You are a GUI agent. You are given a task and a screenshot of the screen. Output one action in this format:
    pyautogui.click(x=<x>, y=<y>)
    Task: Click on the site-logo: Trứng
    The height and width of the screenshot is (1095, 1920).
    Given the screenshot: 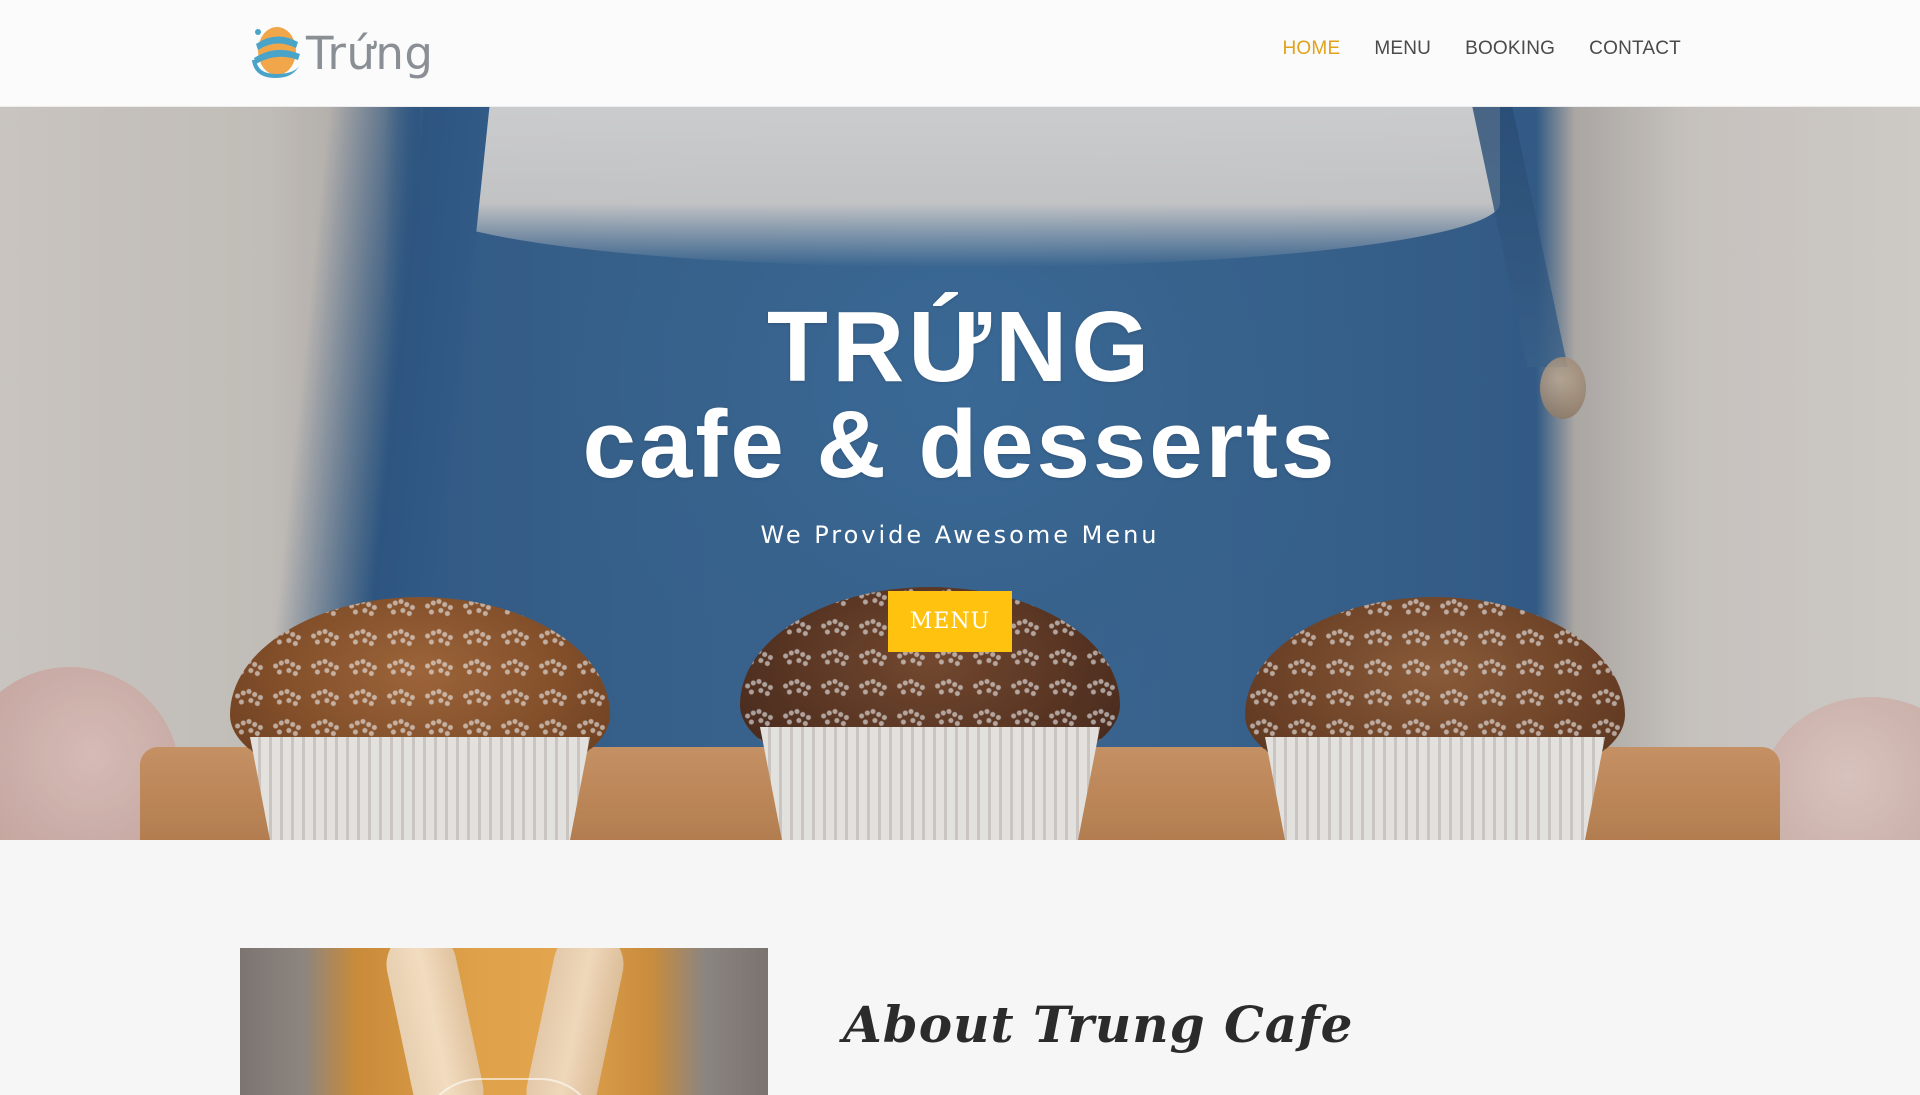 What is the action you would take?
    pyautogui.click(x=346, y=53)
    